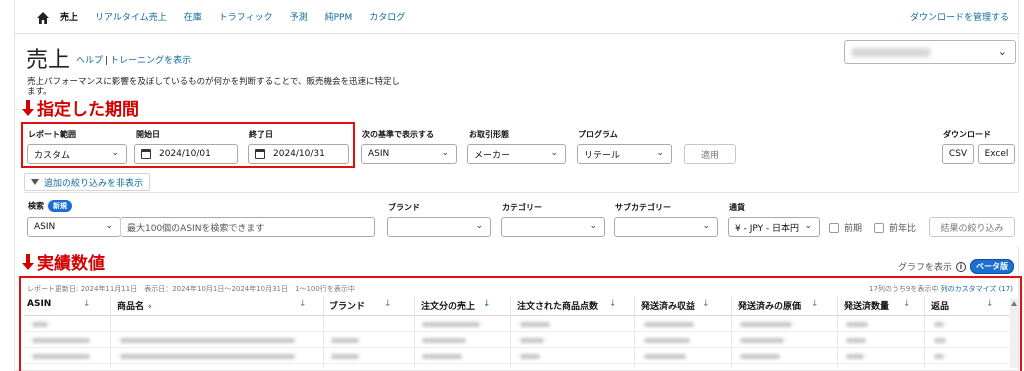 The width and height of the screenshot is (1024, 371). Describe the element at coordinates (63, 261) in the screenshot. I see `annotation-results: 実績数値` at that location.